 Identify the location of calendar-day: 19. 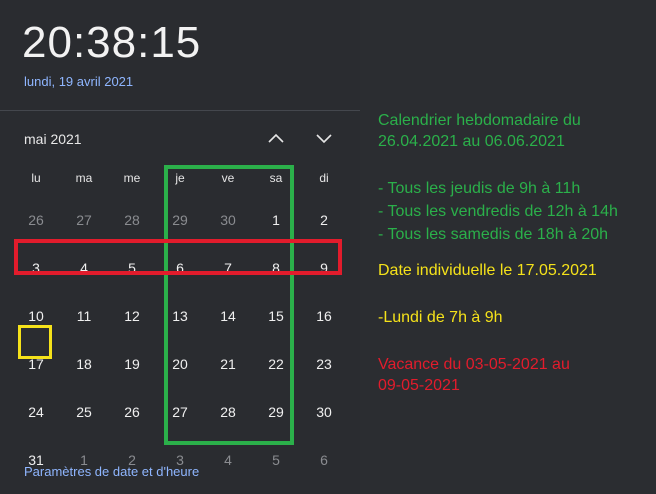
(132, 364).